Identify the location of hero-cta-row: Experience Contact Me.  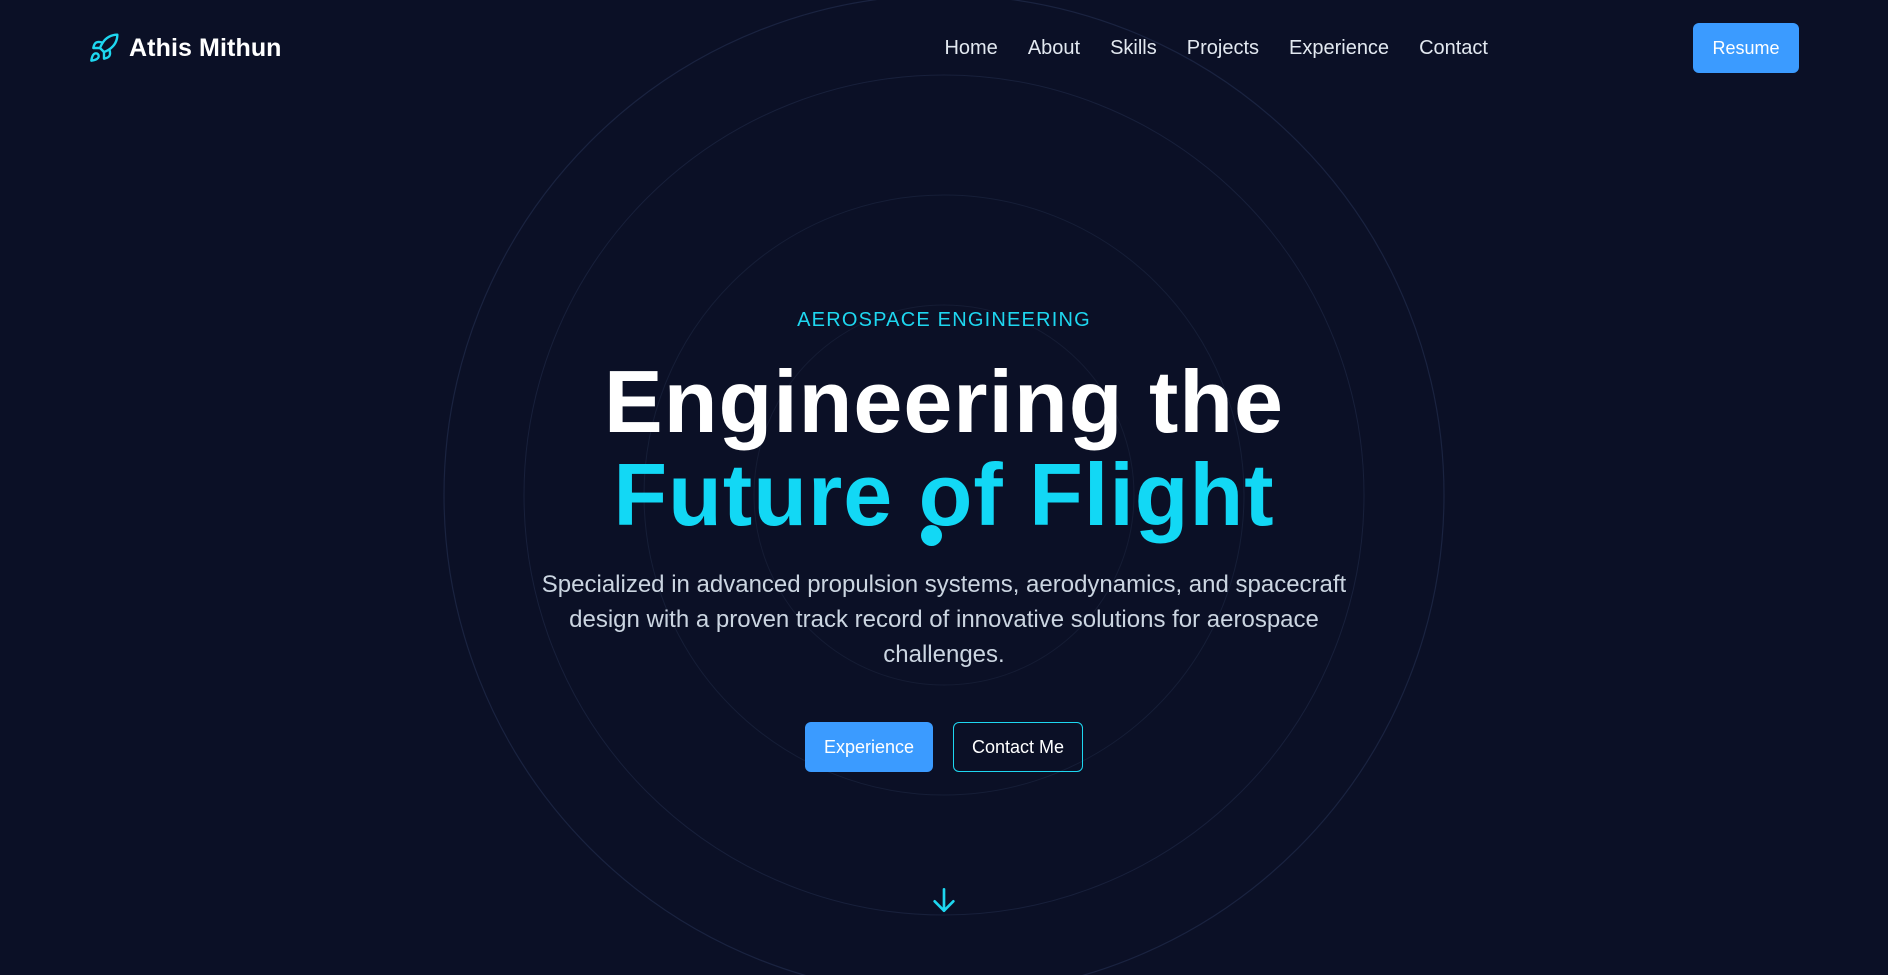
(944, 747).